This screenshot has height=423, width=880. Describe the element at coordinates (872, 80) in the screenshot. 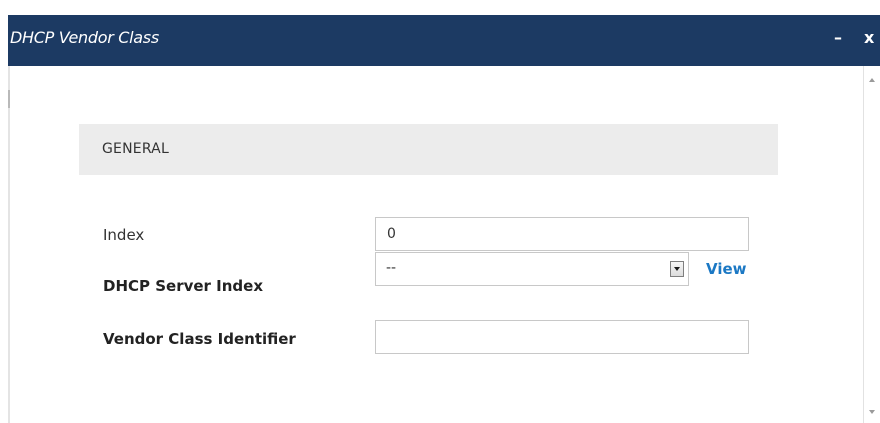

I see `scroll-up-arrow-icon` at that location.